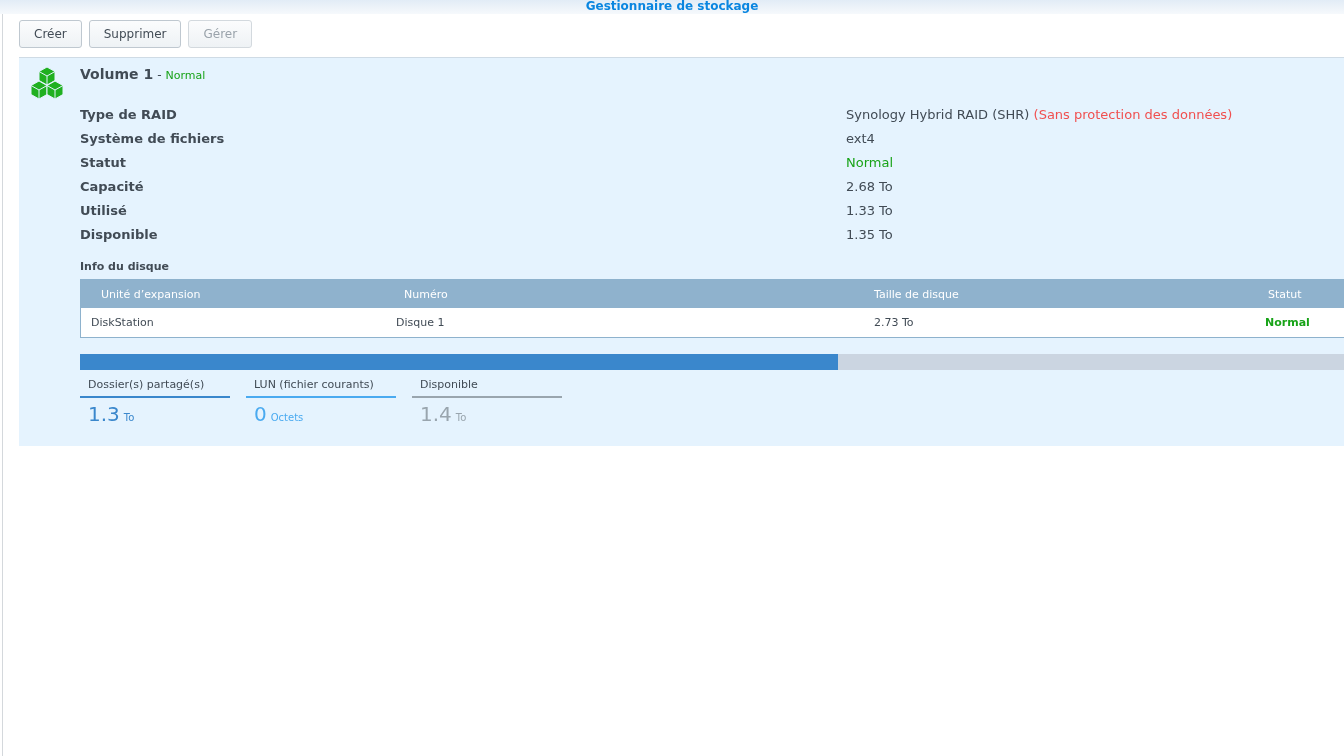  Describe the element at coordinates (104, 163) in the screenshot. I see `property-label: Statut` at that location.